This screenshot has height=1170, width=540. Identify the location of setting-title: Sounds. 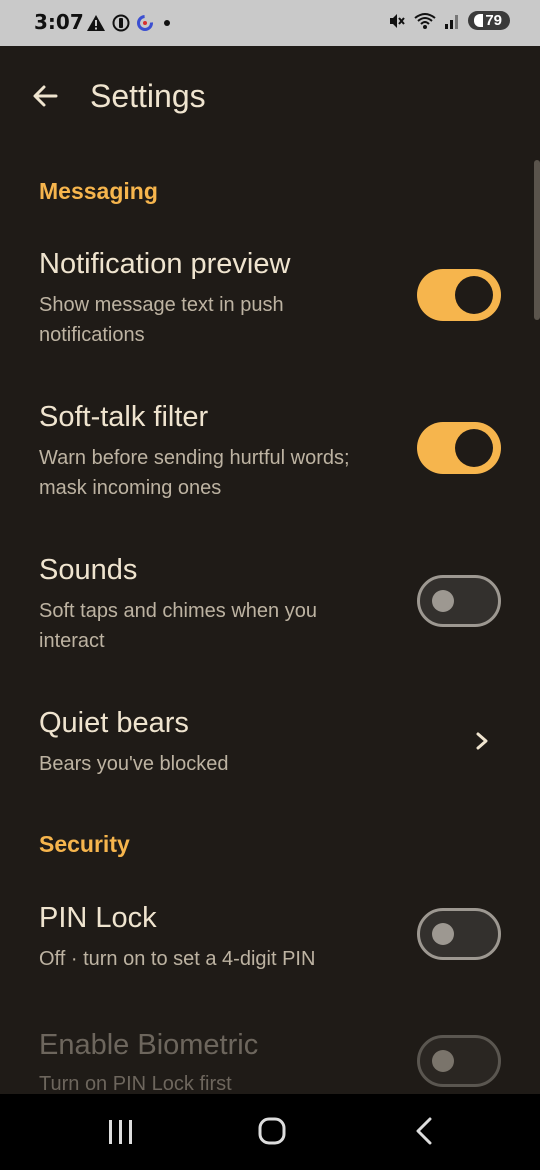
(88, 570).